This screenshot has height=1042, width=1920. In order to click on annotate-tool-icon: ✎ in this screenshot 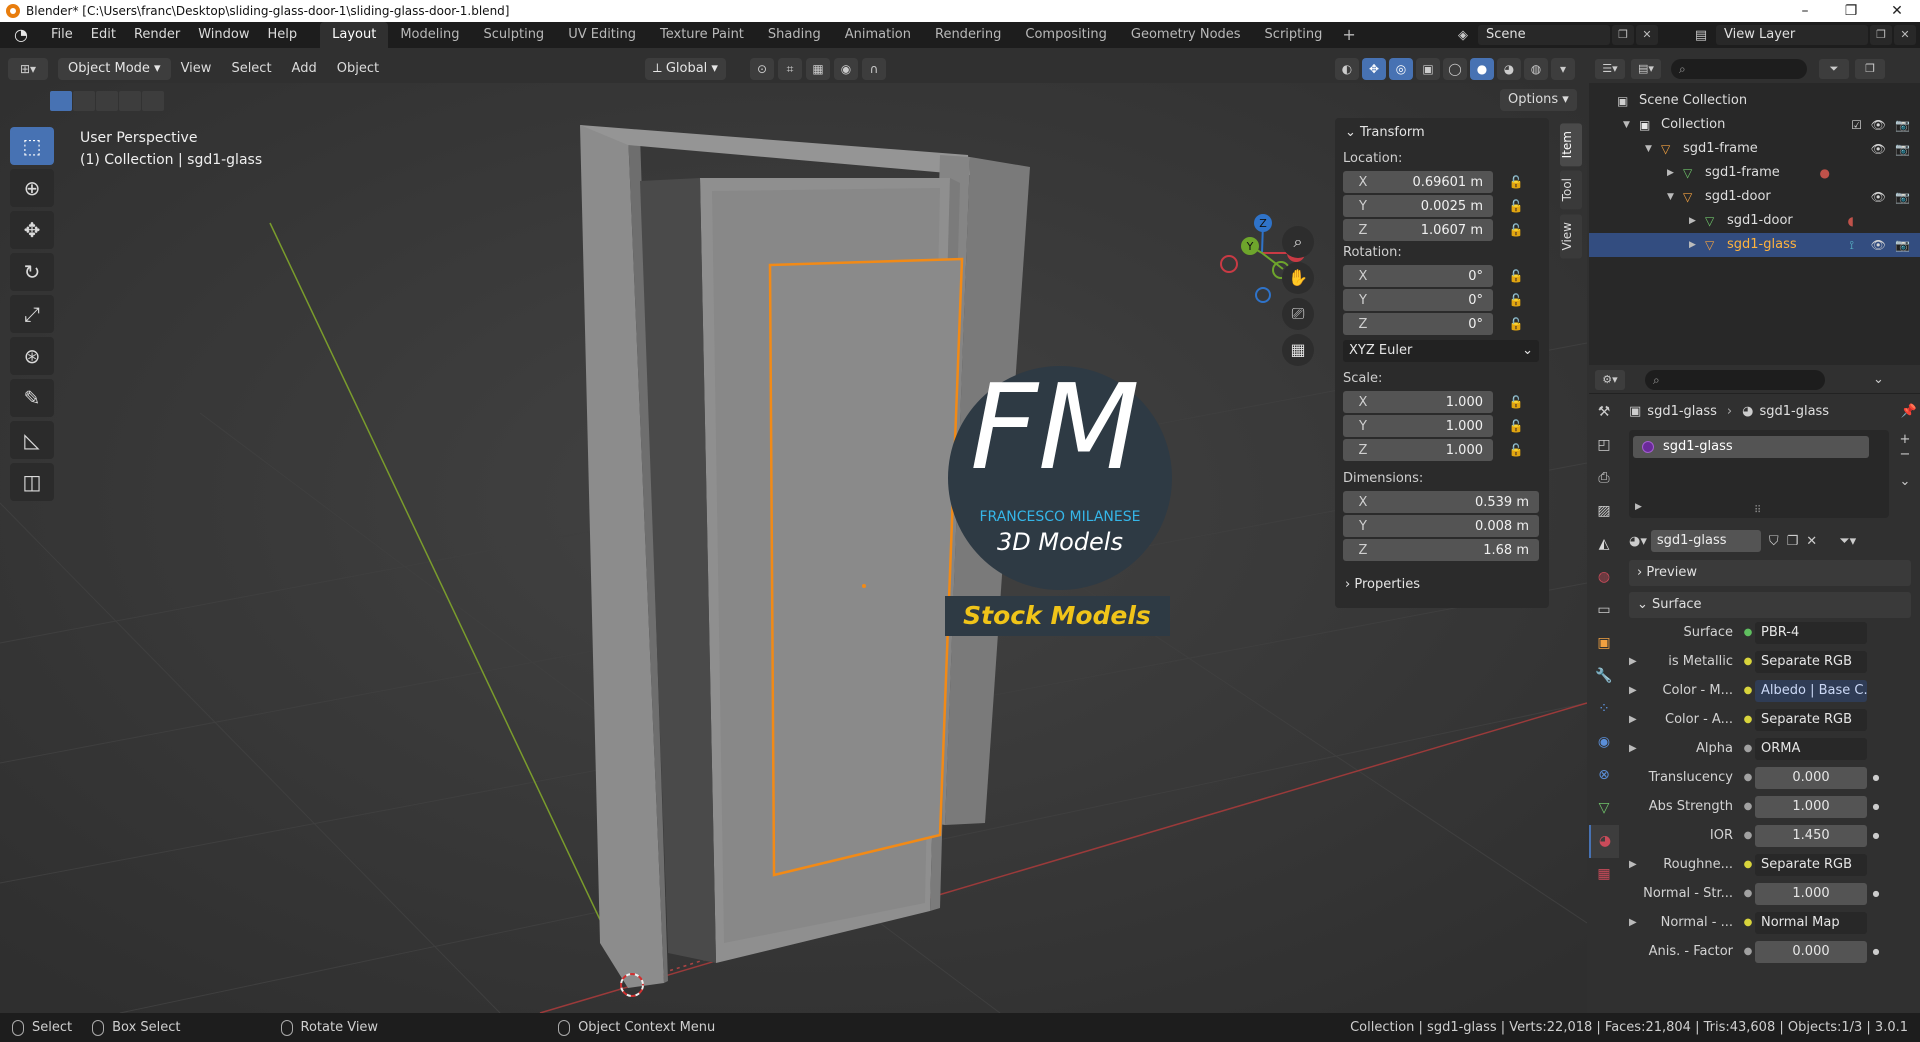, I will do `click(32, 398)`.